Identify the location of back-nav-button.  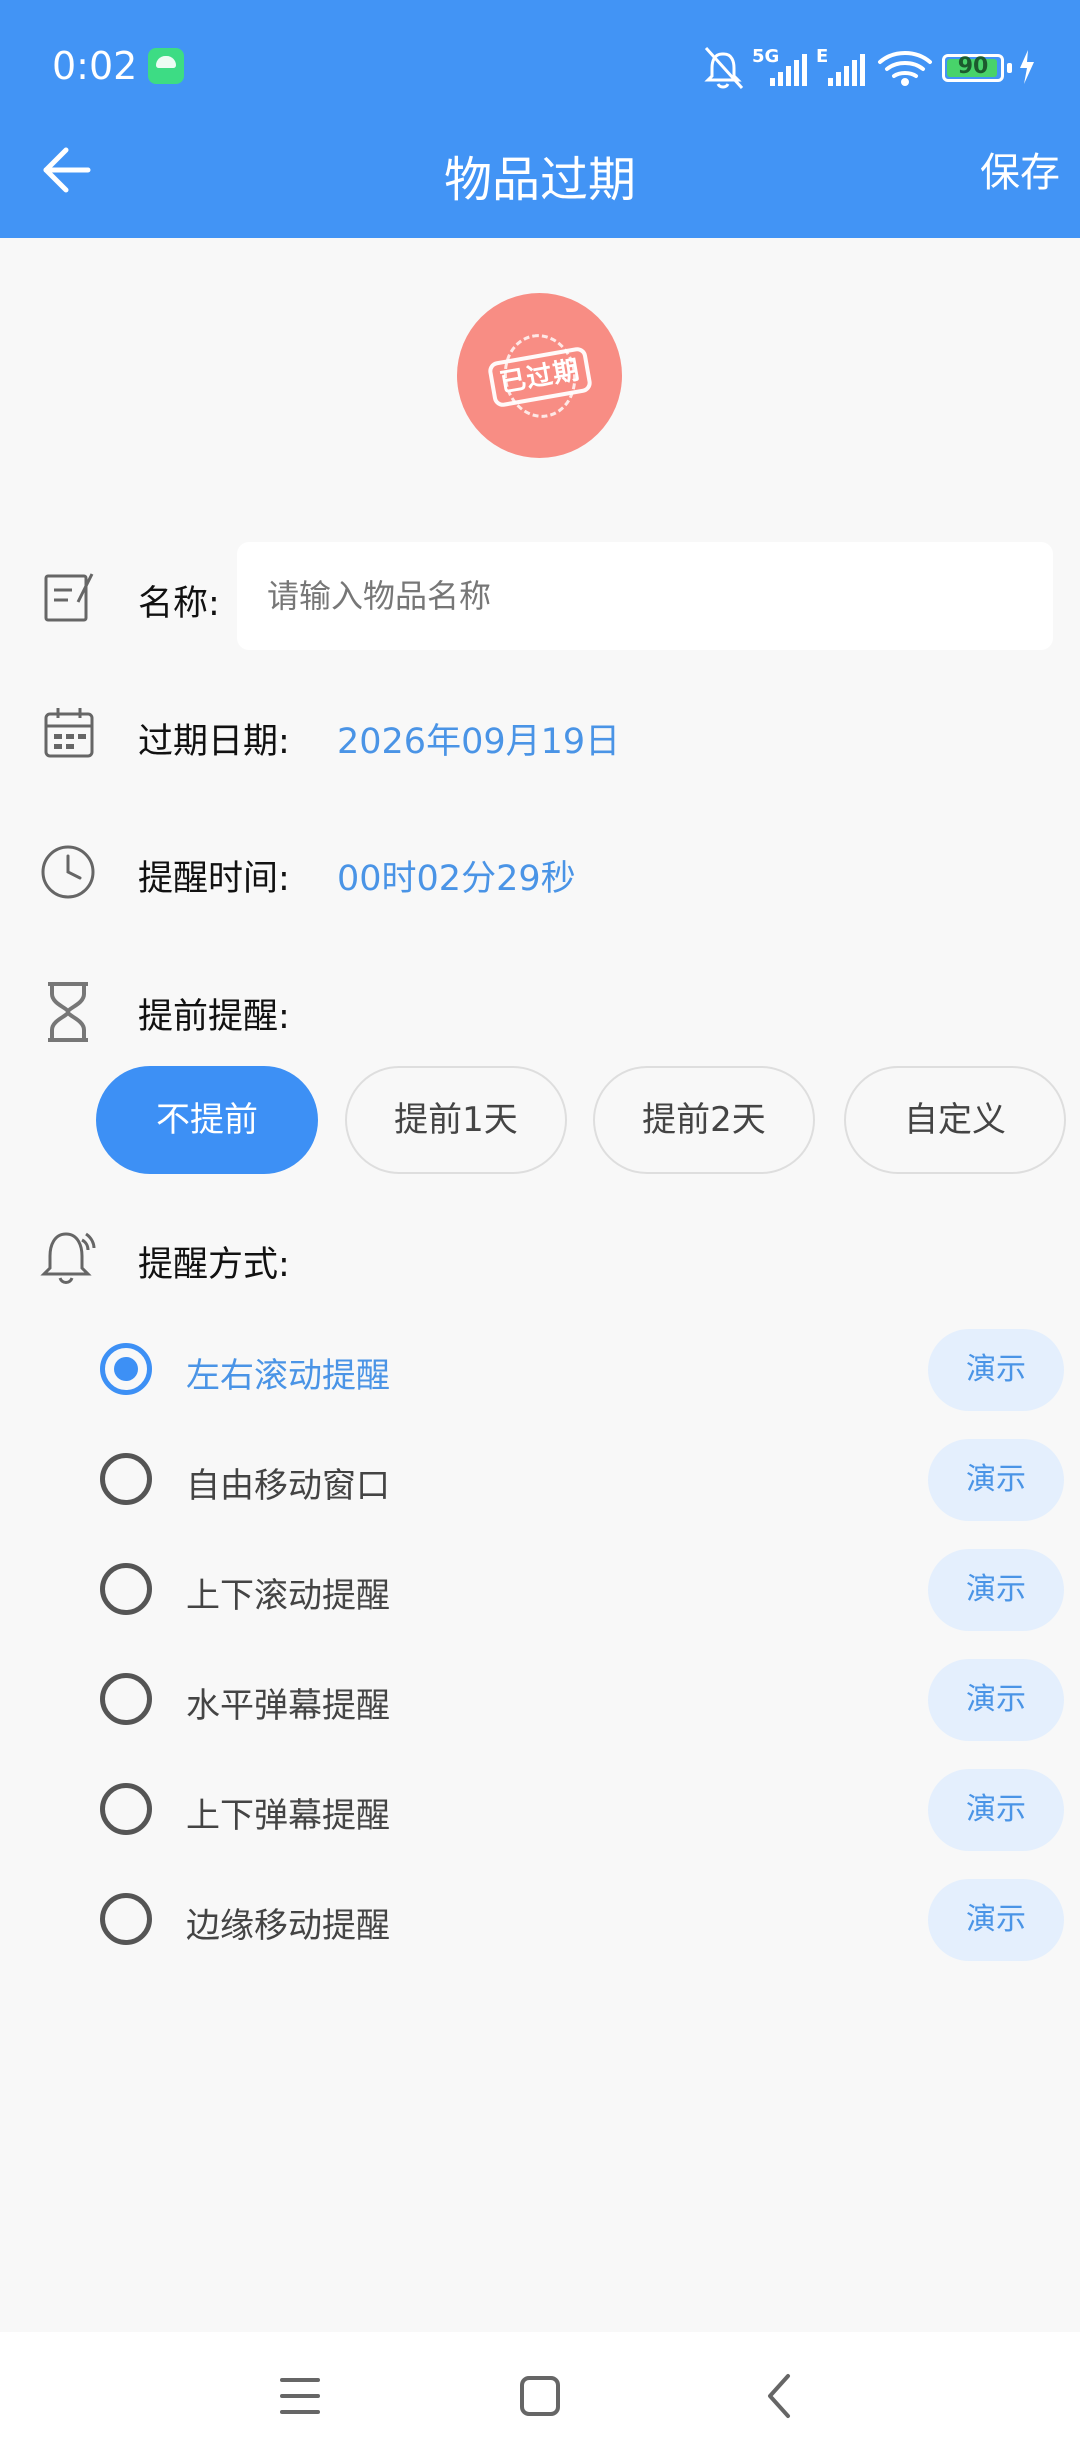
(780, 2396).